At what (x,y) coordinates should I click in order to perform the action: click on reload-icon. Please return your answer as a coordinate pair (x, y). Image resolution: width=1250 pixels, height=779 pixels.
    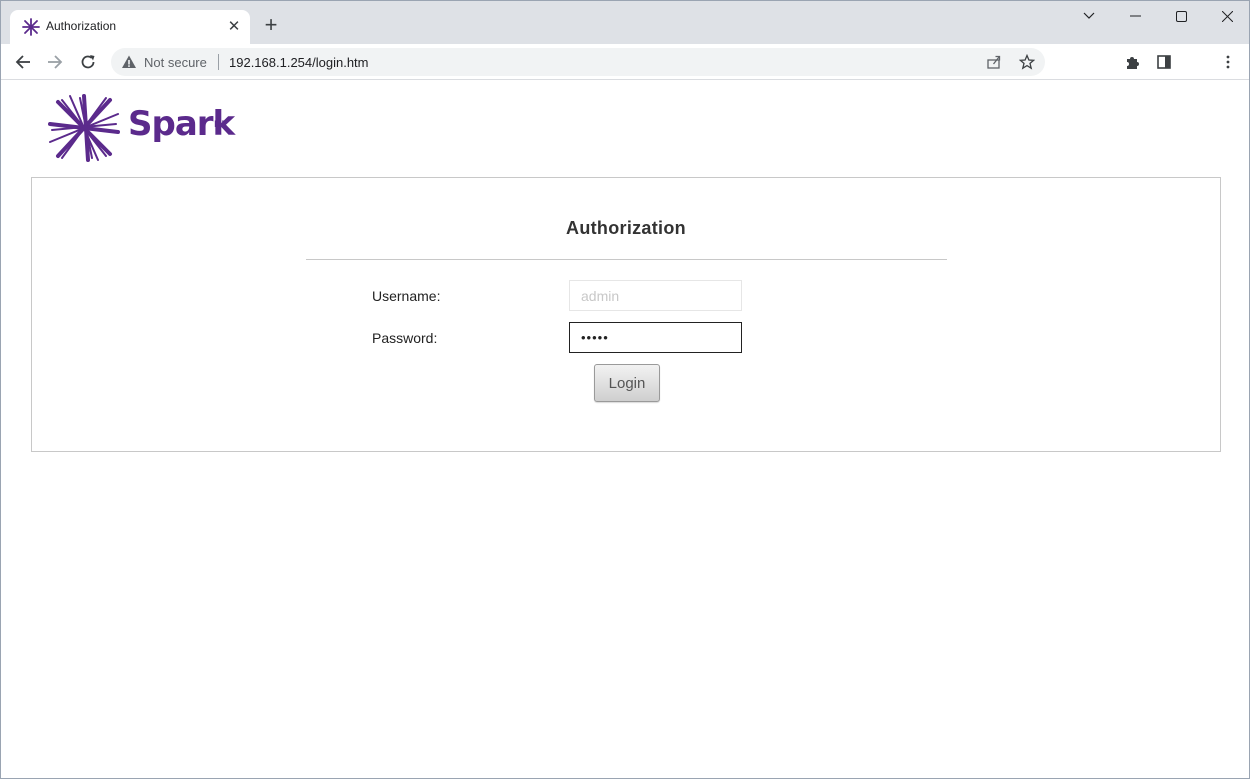
    Looking at the image, I should click on (88, 62).